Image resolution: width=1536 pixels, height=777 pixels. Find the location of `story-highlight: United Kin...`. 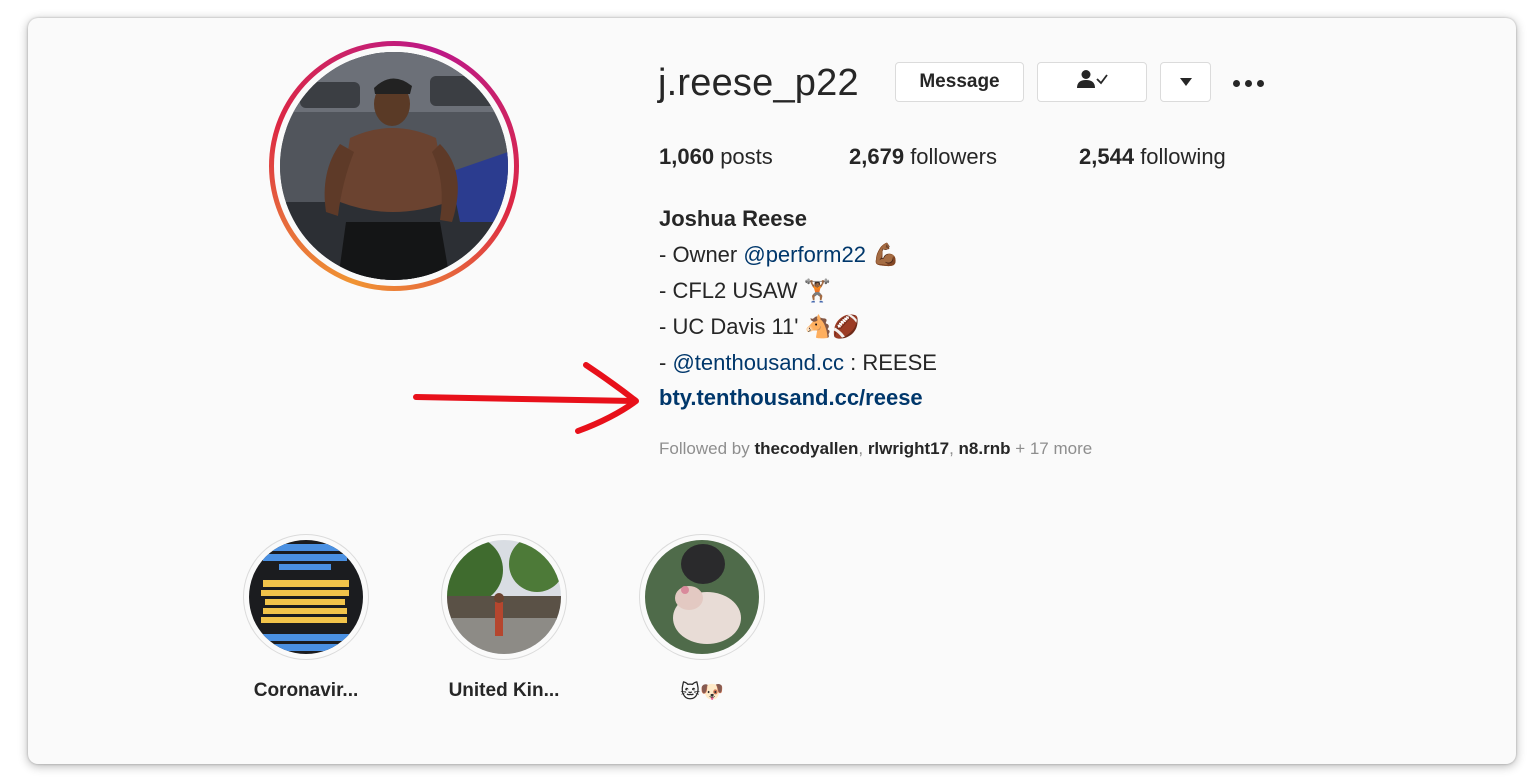

story-highlight: United Kin... is located at coordinates (504, 618).